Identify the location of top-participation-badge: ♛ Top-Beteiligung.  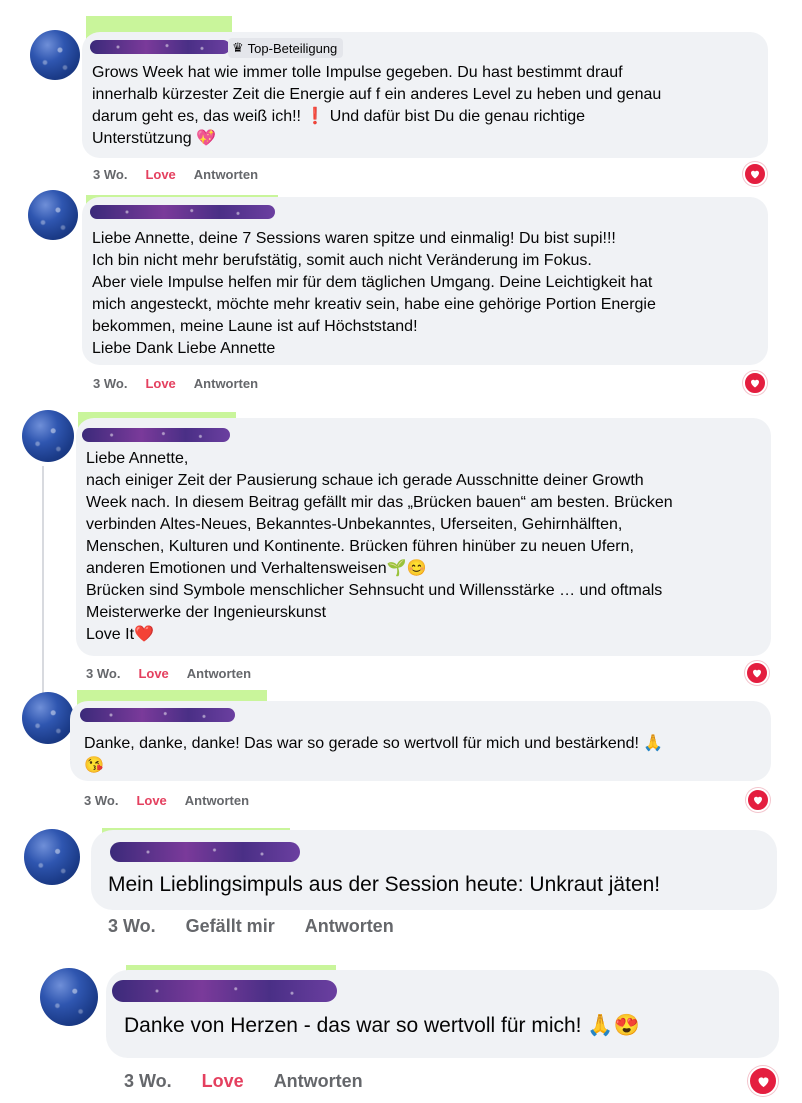
(286, 48).